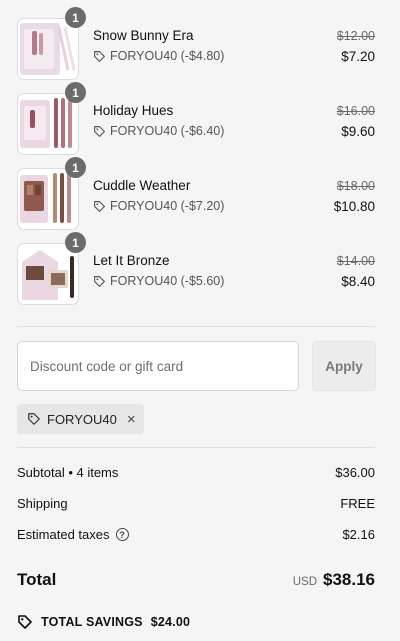  I want to click on item-price: $9.60, so click(358, 131).